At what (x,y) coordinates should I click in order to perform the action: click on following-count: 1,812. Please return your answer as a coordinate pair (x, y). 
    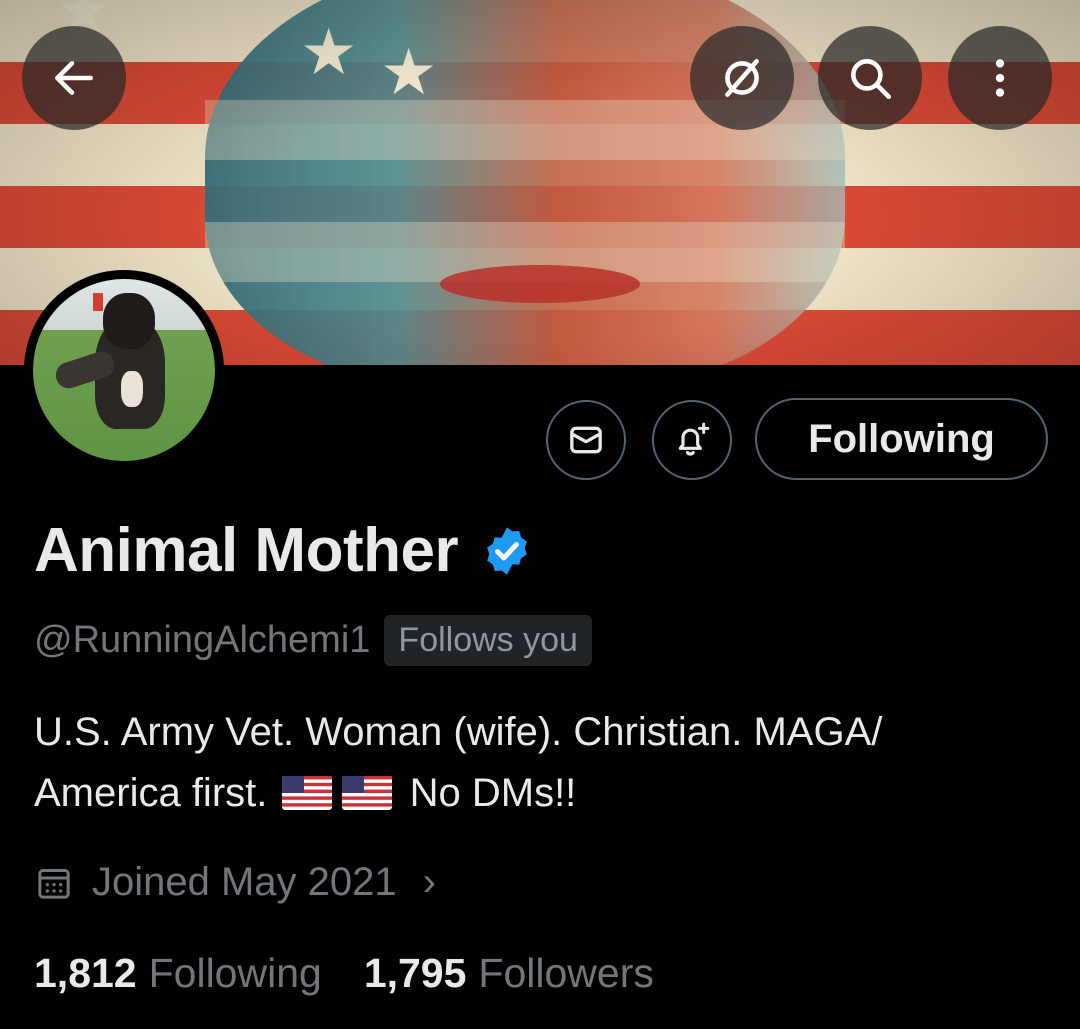
    Looking at the image, I should click on (85, 973).